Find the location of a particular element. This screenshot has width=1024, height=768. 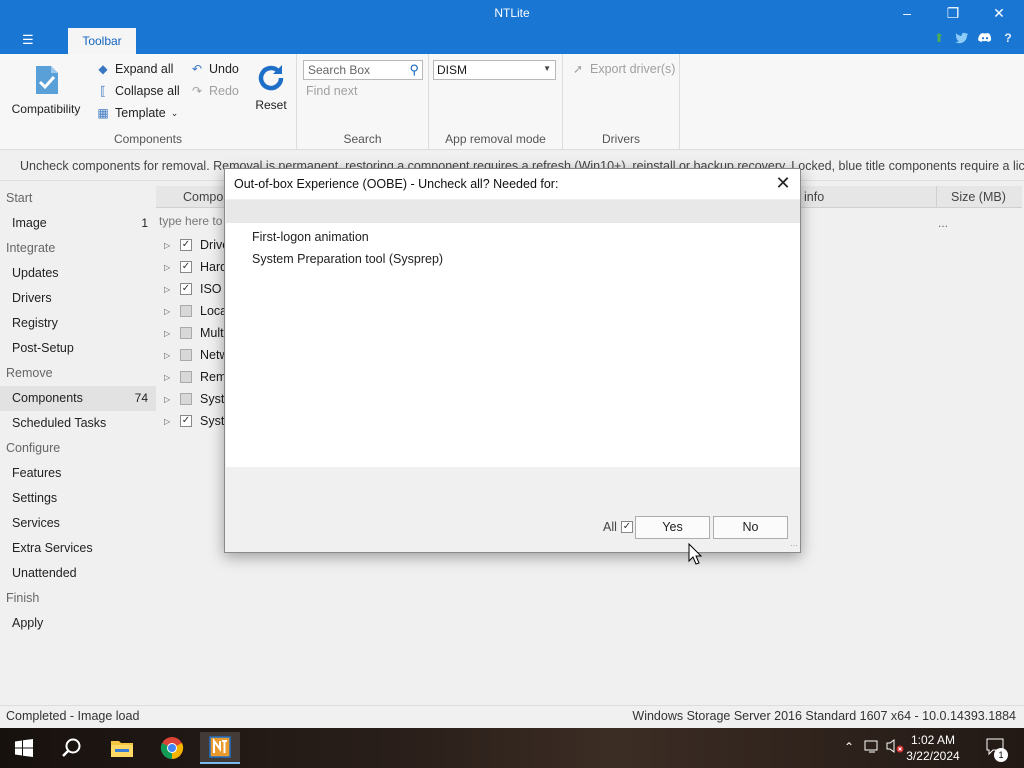

table-row: ▷ Multi is located at coordinates (195, 333).